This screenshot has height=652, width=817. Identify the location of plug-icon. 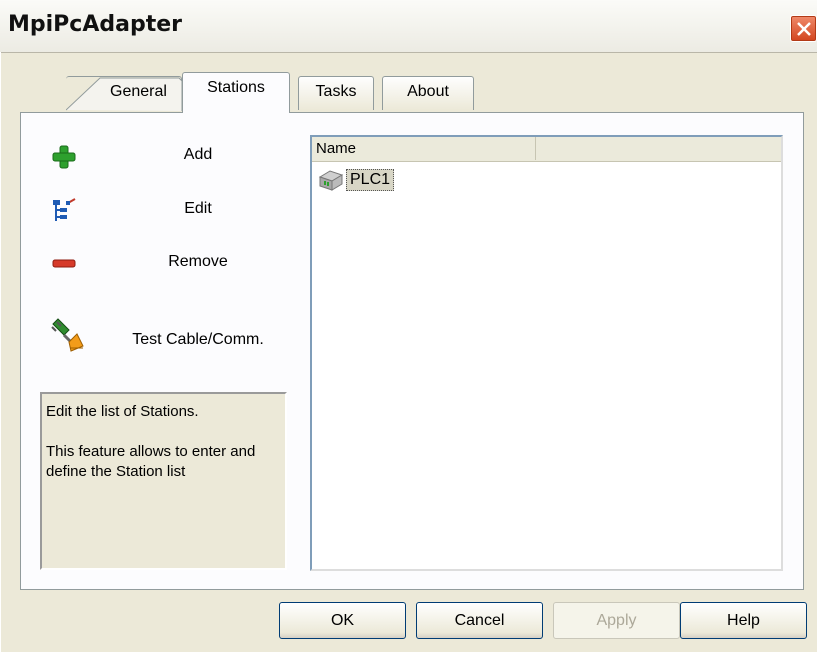
(67, 335).